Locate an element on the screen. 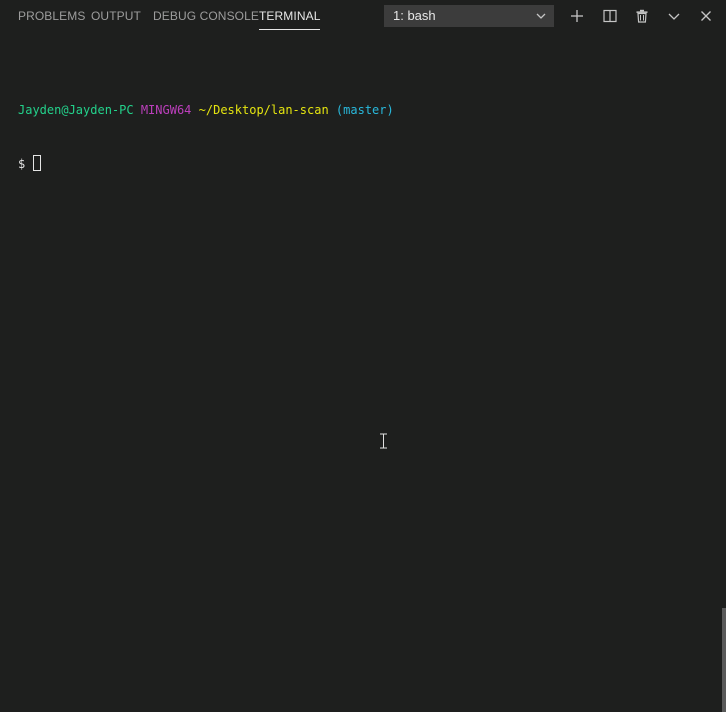  new-terminal-button is located at coordinates (577, 16).